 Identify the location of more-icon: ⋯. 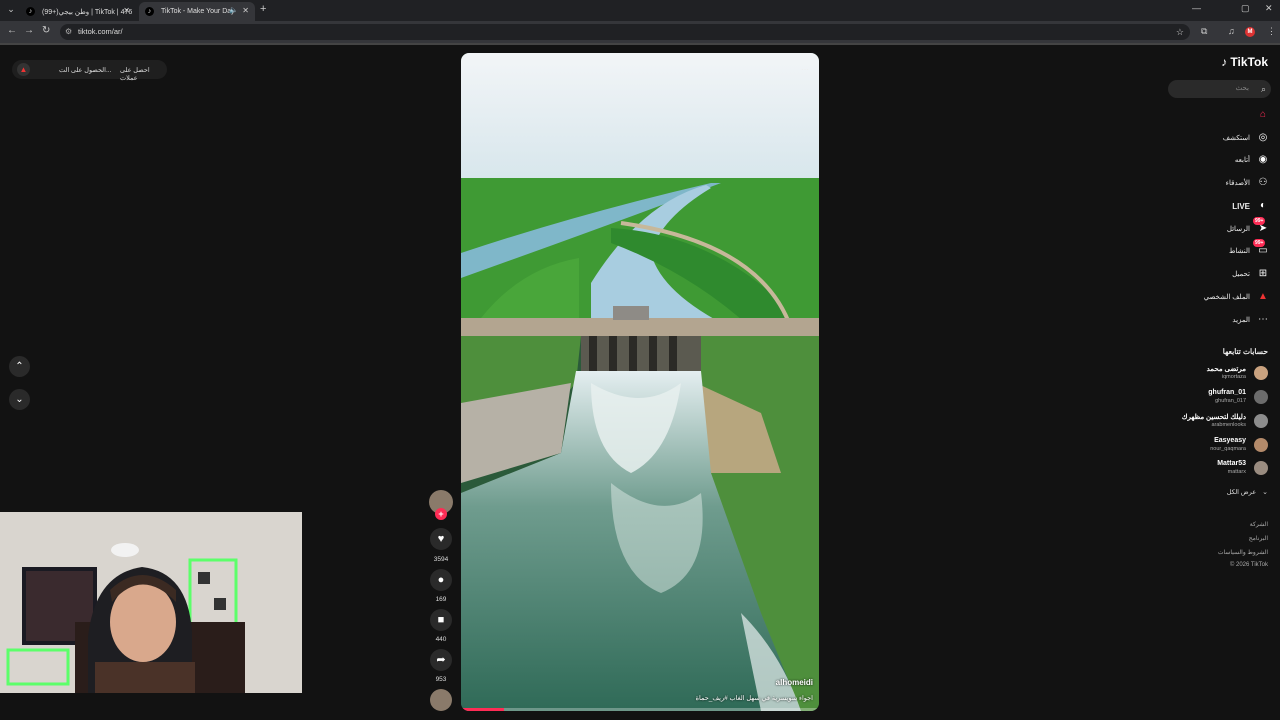
(1263, 319).